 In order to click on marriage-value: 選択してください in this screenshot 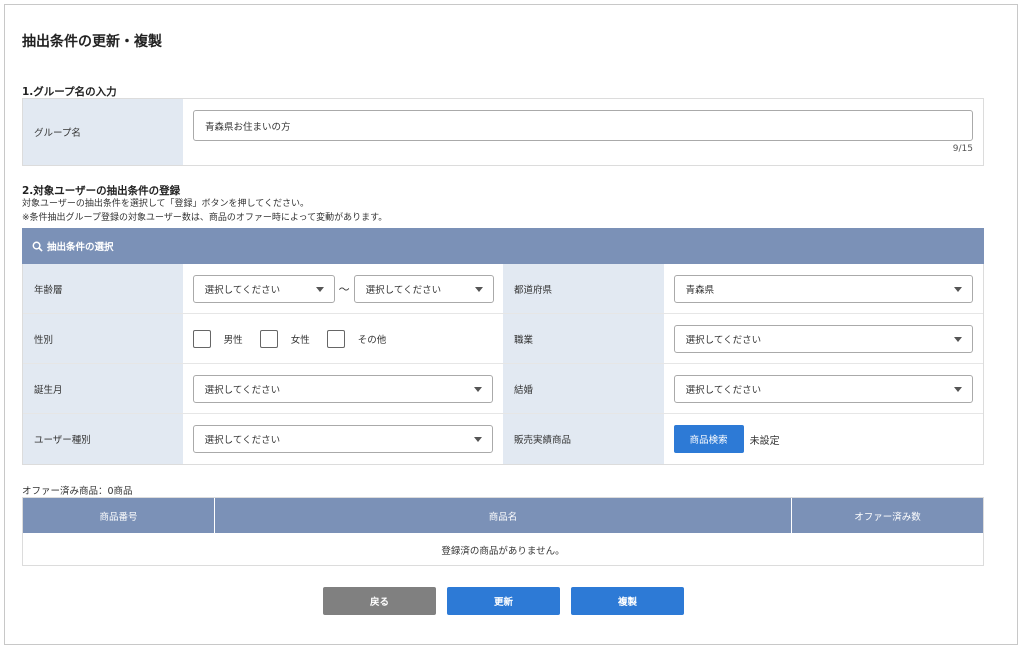, I will do `click(723, 390)`.